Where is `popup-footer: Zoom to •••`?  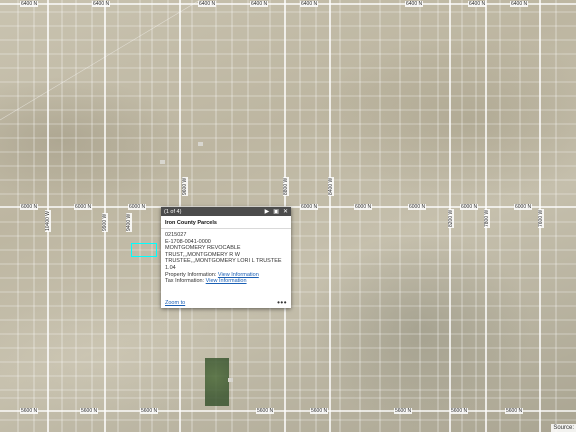
popup-footer: Zoom to ••• is located at coordinates (226, 303).